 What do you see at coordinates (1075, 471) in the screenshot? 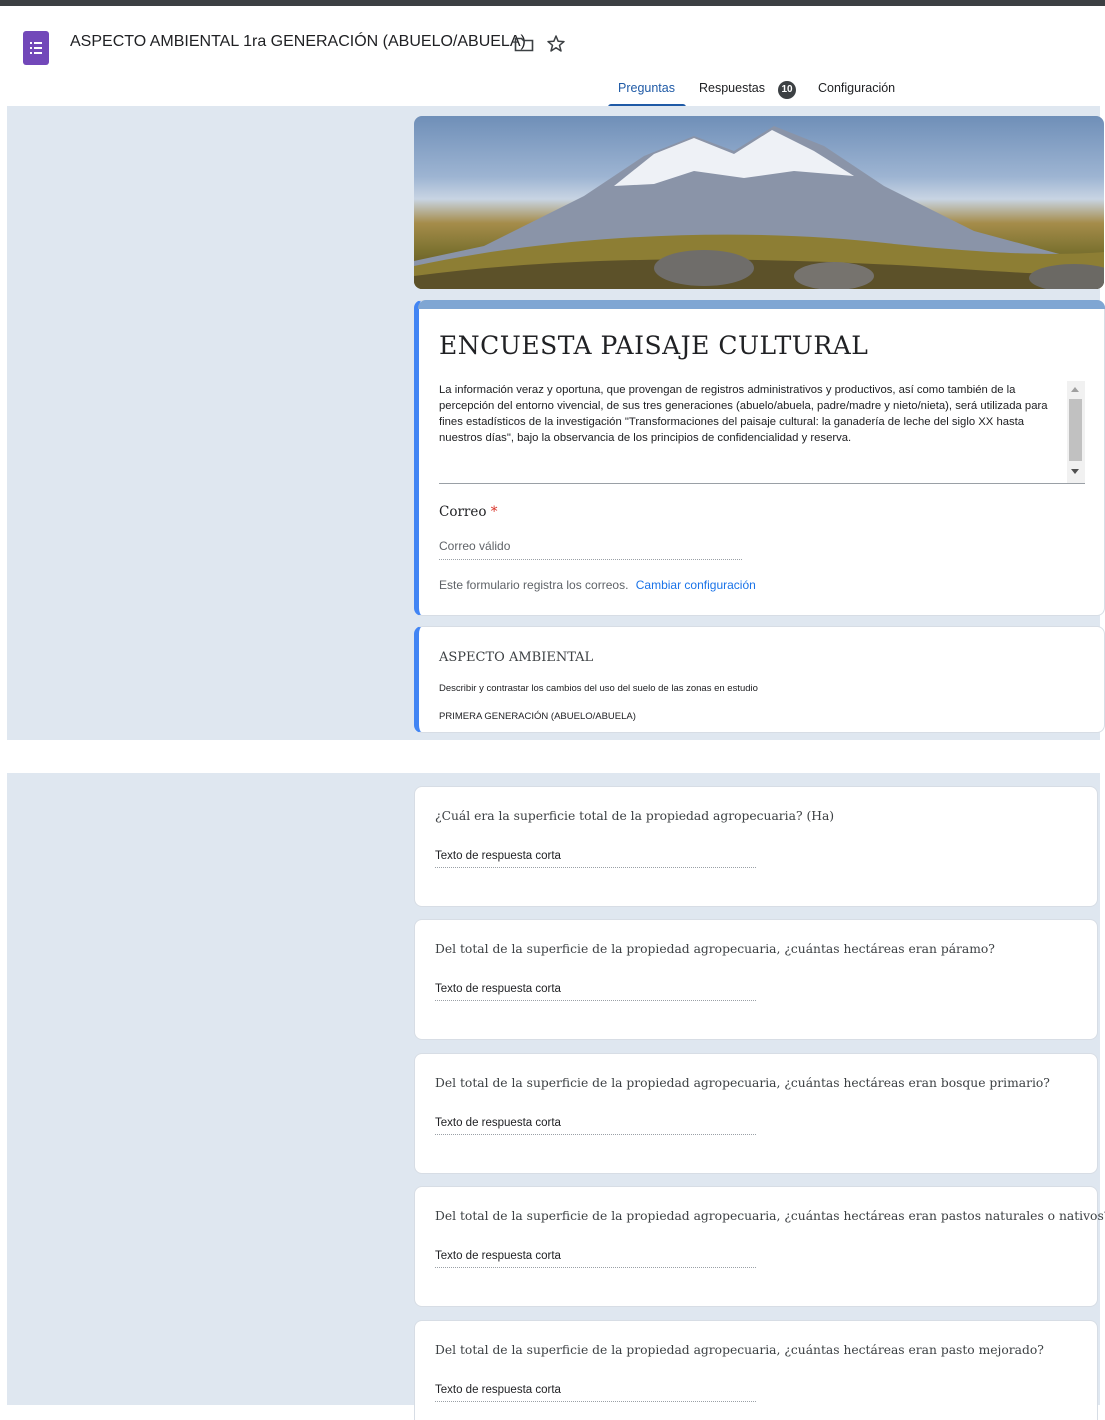
I see `scroll-down-arrow-icon` at bounding box center [1075, 471].